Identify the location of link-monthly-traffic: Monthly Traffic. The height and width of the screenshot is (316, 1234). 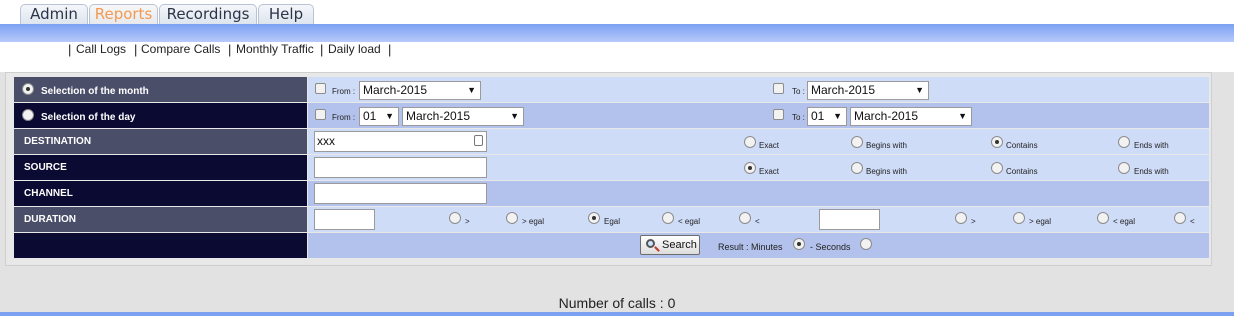
(275, 49).